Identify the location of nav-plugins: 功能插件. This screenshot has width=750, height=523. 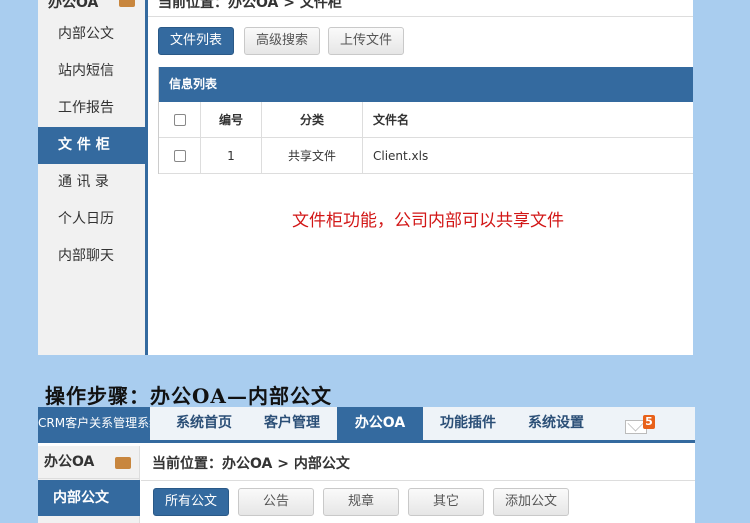
(468, 423).